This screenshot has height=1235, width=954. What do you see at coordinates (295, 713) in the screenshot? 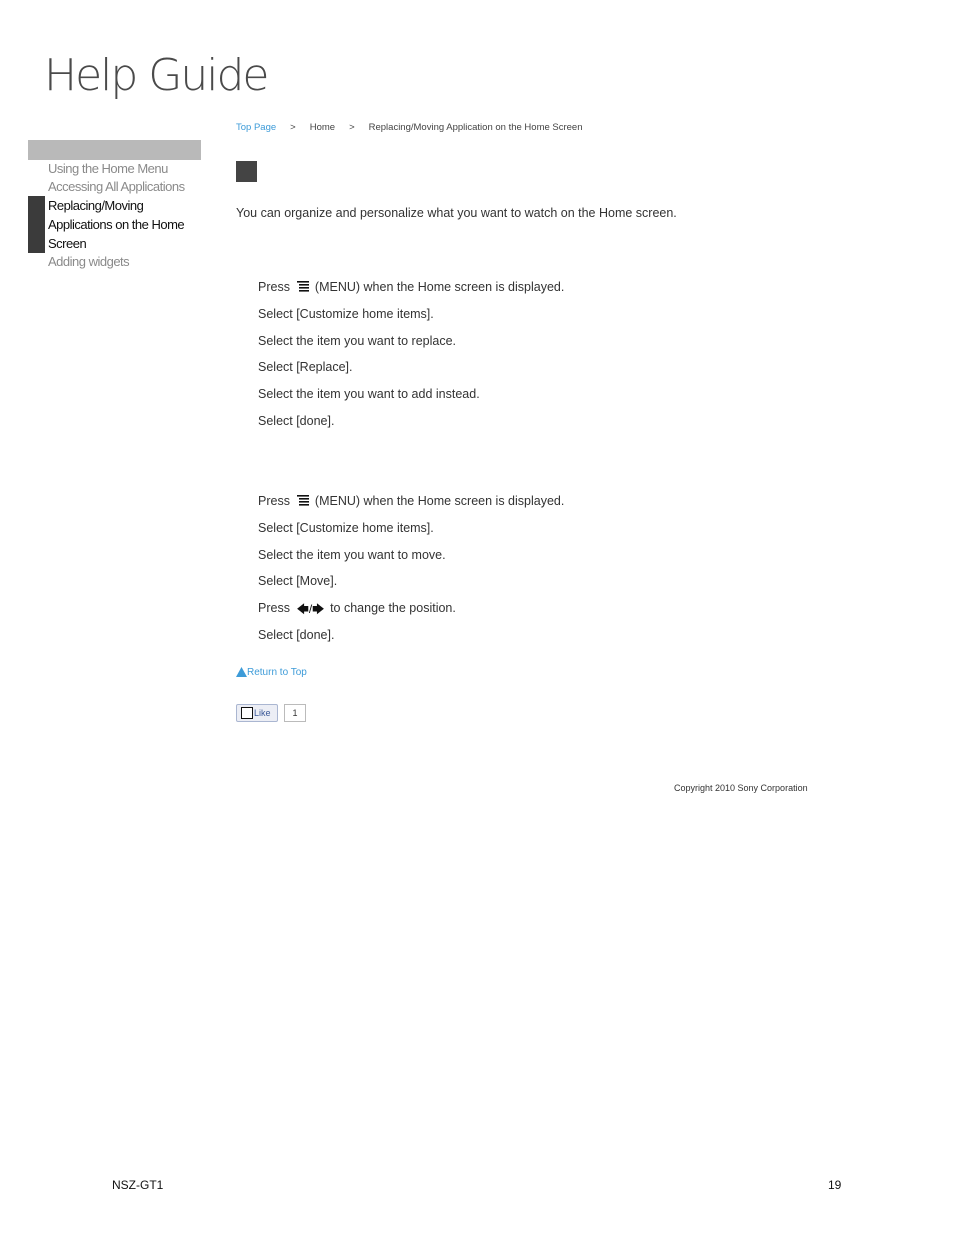
I see `like-count: 1` at bounding box center [295, 713].